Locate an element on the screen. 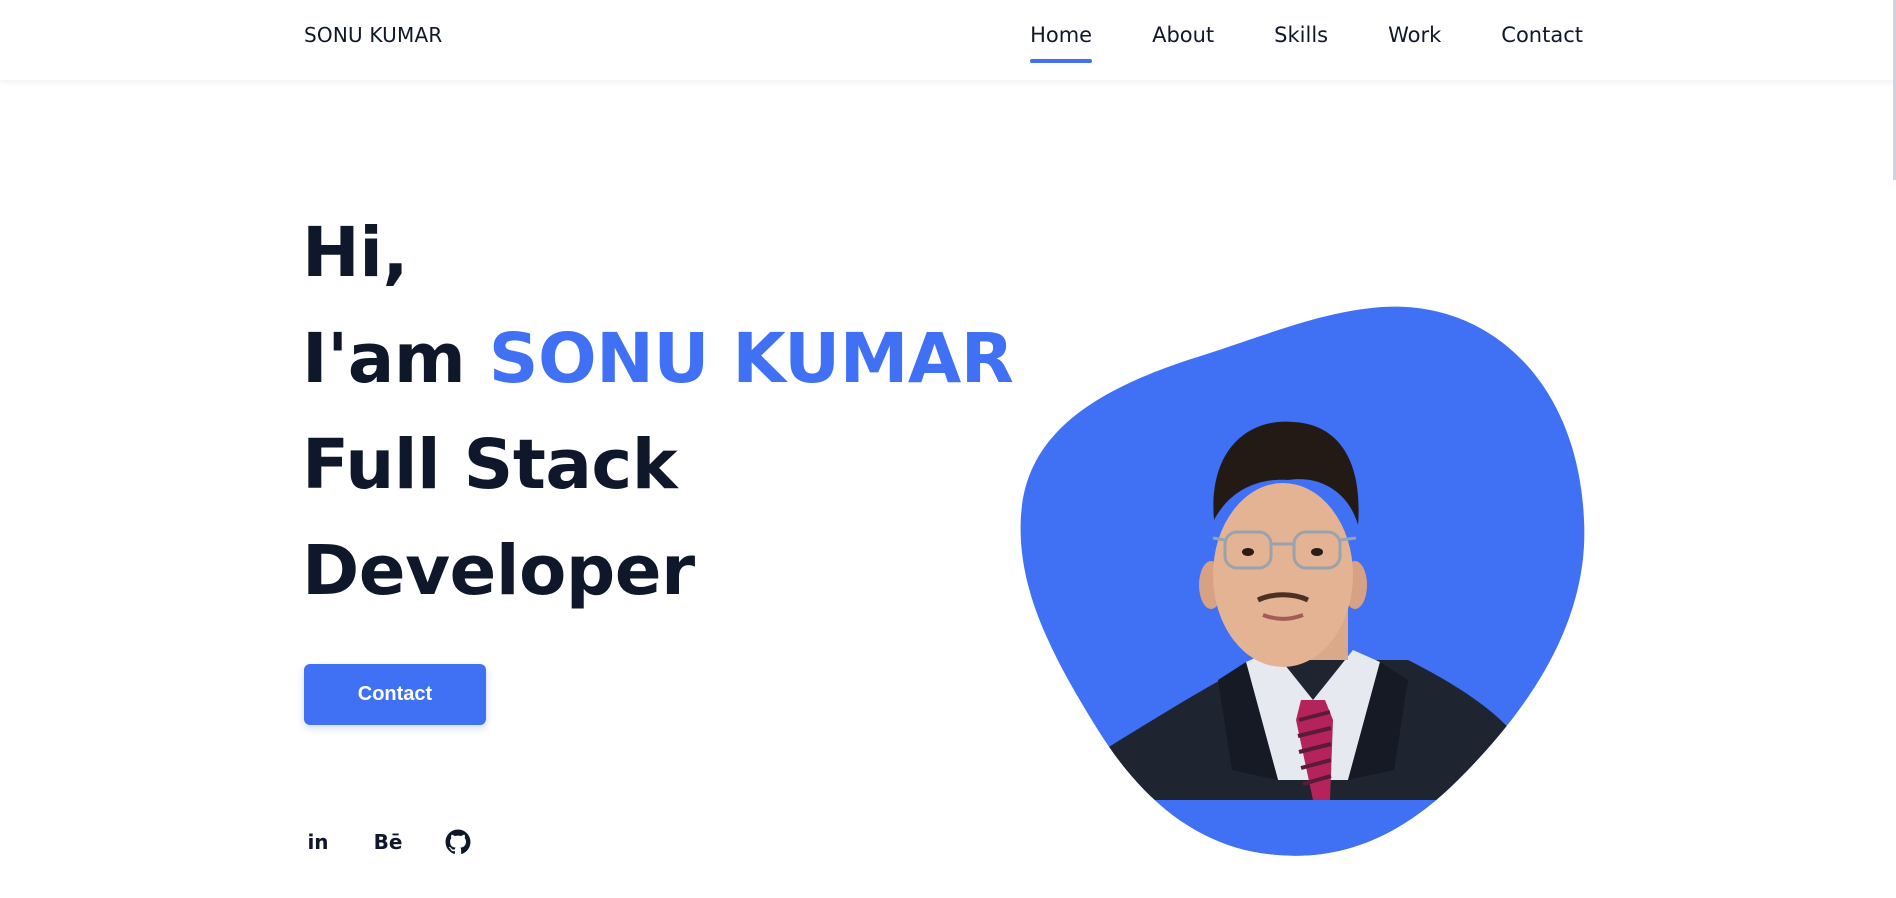  behance-label: Bē is located at coordinates (388, 842).